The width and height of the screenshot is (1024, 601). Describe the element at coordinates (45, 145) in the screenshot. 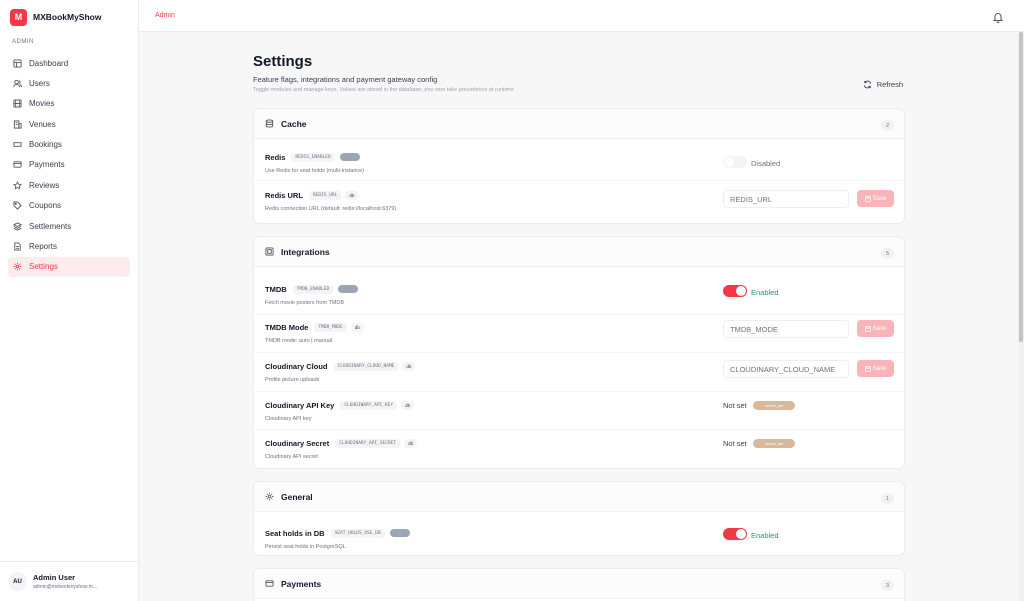

I see `sidebar-item-label: Bookings` at that location.